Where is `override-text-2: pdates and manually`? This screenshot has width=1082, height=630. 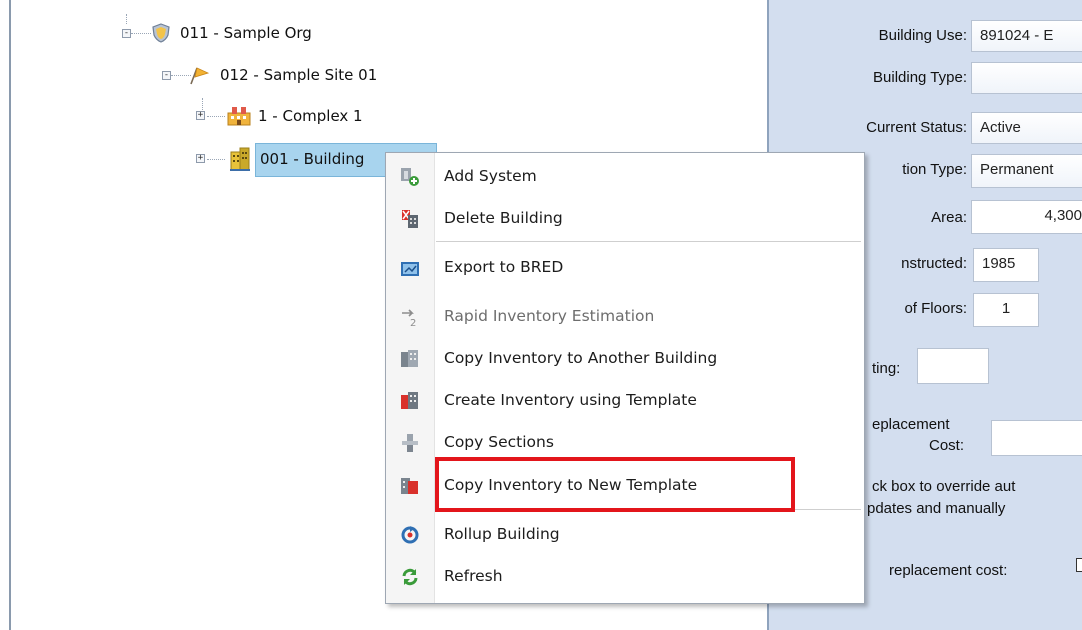
override-text-2: pdates and manually is located at coordinates (936, 508).